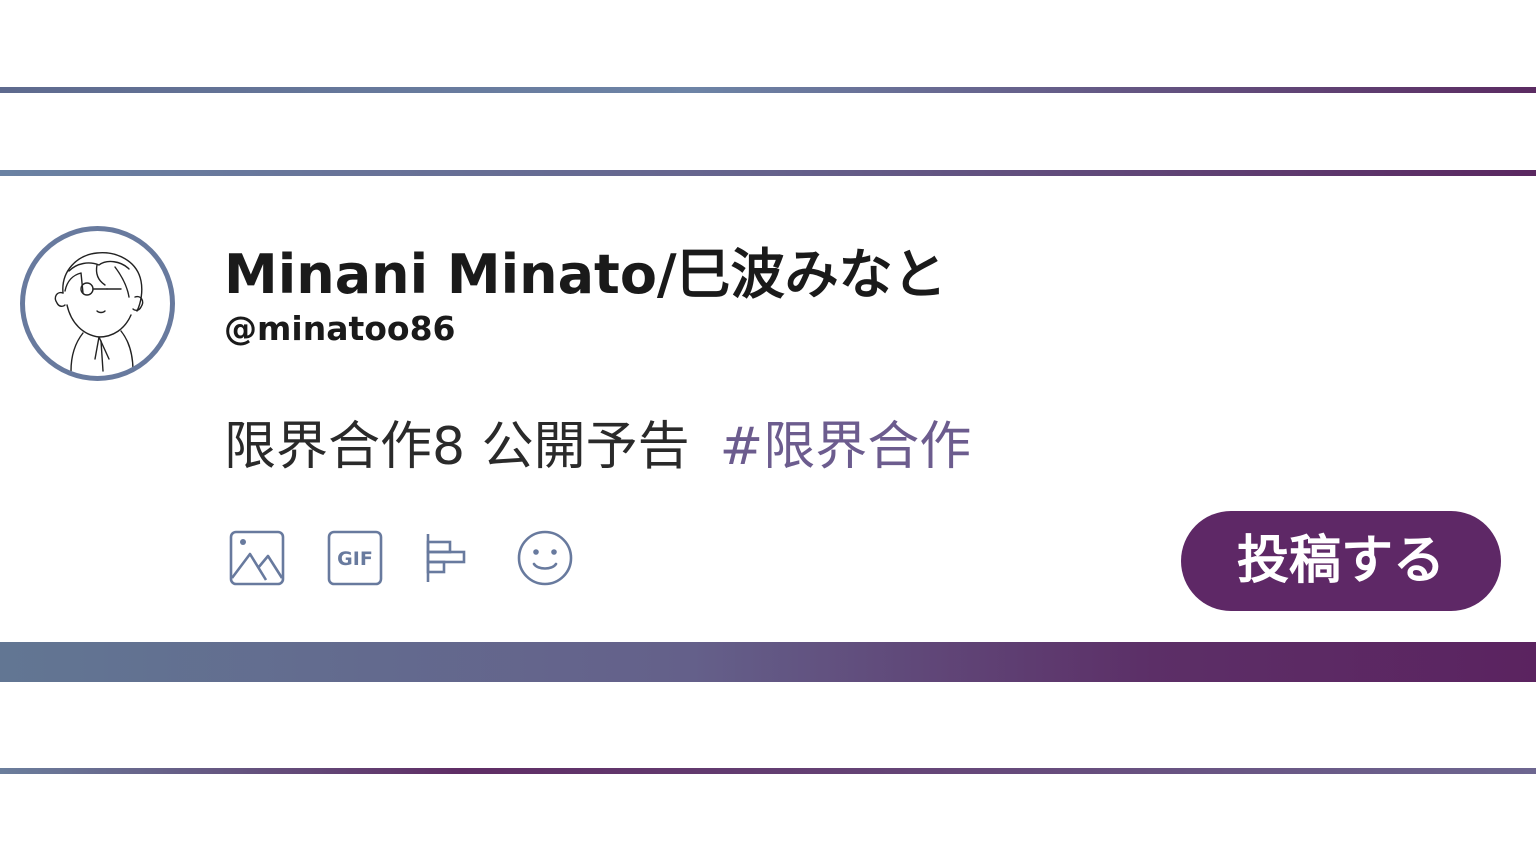 The height and width of the screenshot is (864, 1536). What do you see at coordinates (768, 173) in the screenshot?
I see `gradient-divider-upper` at bounding box center [768, 173].